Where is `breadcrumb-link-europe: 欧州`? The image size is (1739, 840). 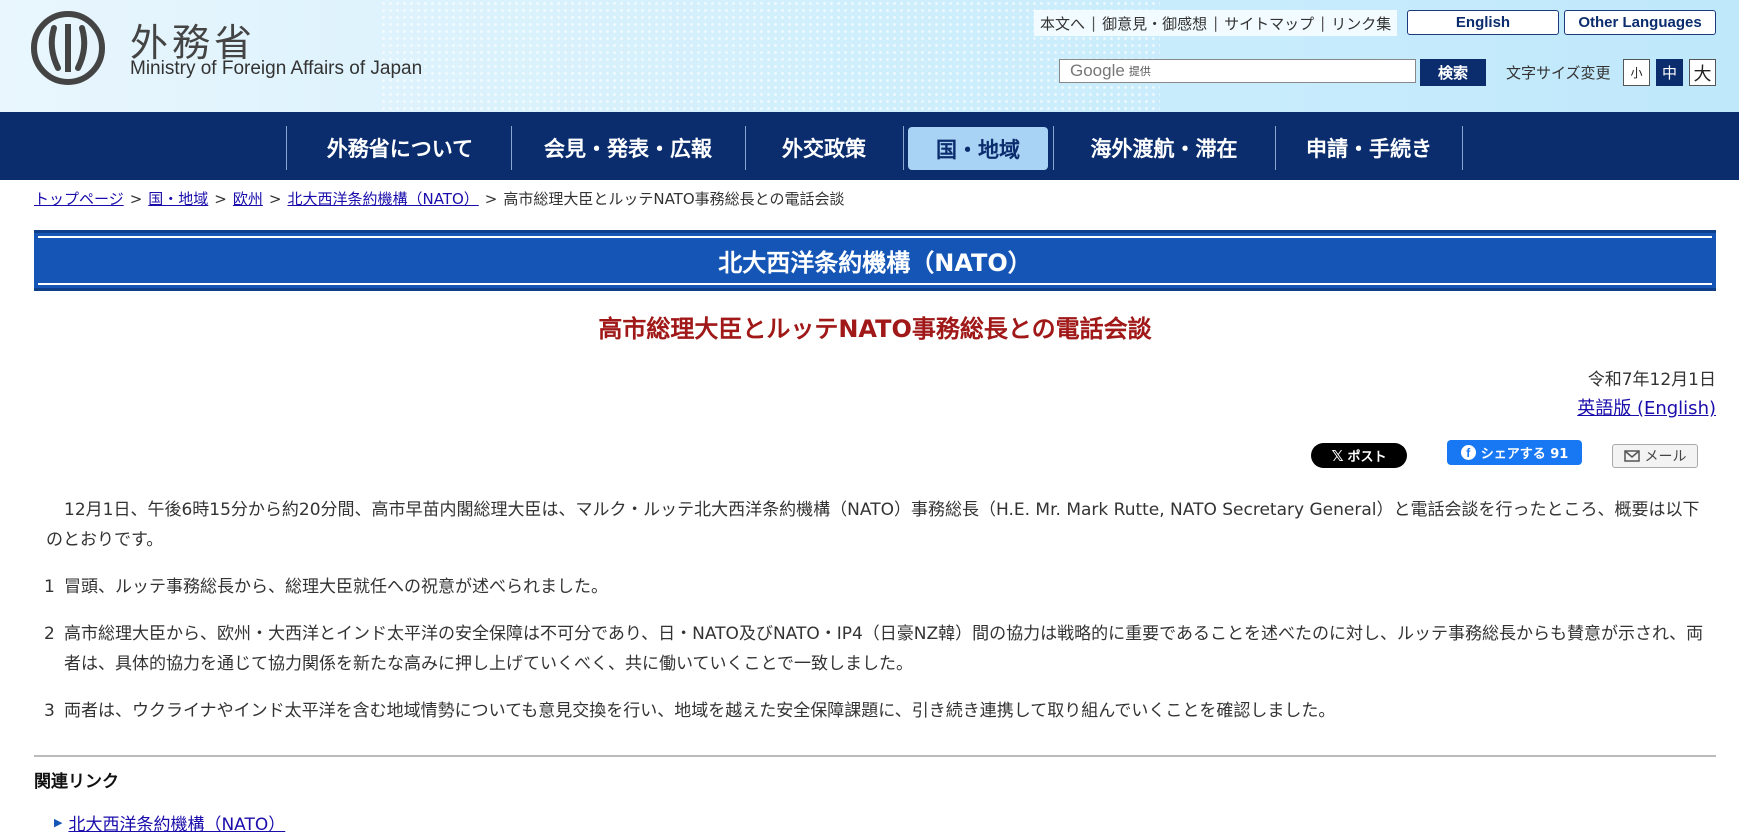 breadcrumb-link-europe: 欧州 is located at coordinates (248, 199).